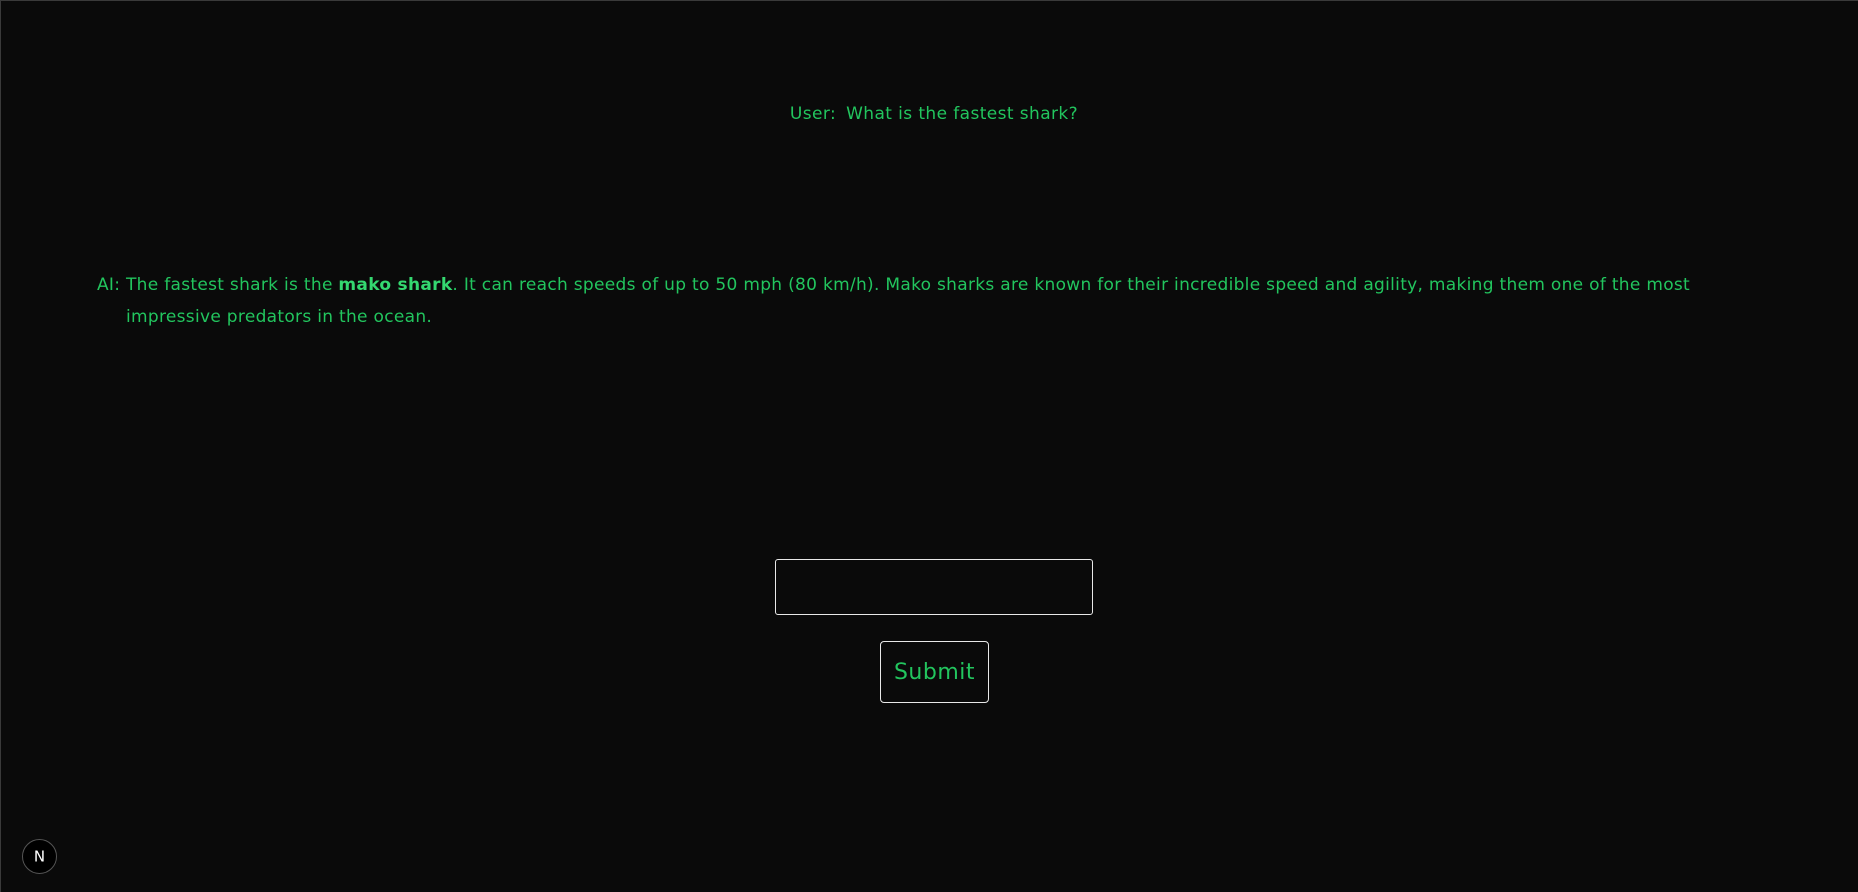 This screenshot has height=892, width=1858. I want to click on prompt-input, so click(934, 587).